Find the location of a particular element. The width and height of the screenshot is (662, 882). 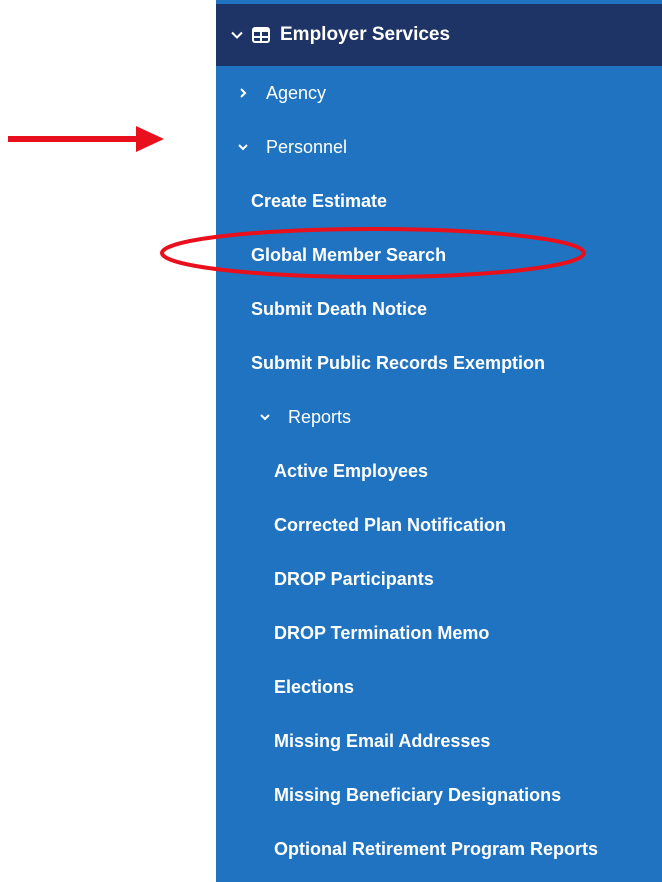

section-label: Employer Services is located at coordinates (365, 34).